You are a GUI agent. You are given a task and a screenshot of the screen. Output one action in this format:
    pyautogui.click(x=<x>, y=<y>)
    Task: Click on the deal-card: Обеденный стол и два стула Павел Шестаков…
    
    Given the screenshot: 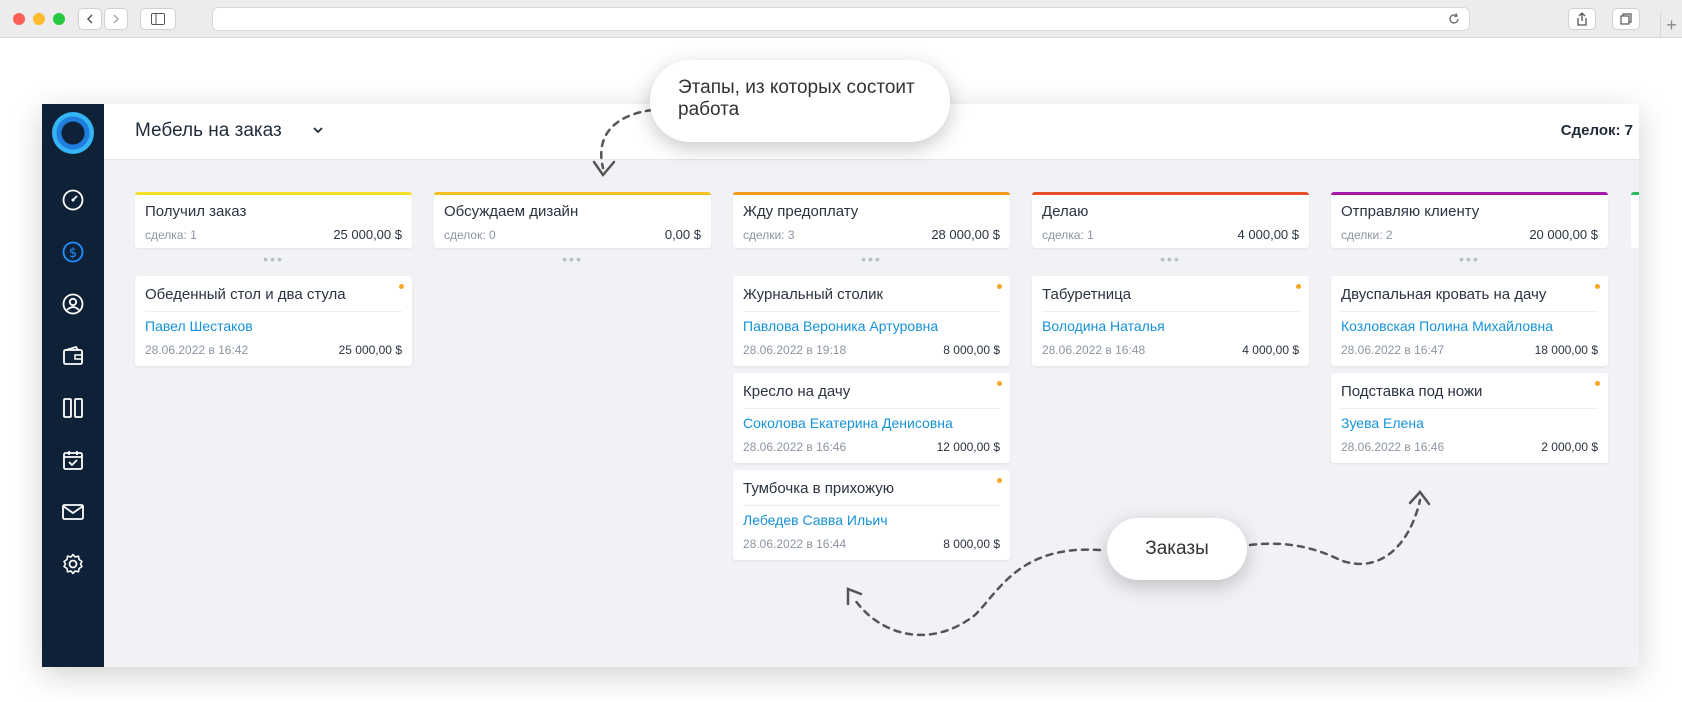 What is the action you would take?
    pyautogui.click(x=273, y=321)
    